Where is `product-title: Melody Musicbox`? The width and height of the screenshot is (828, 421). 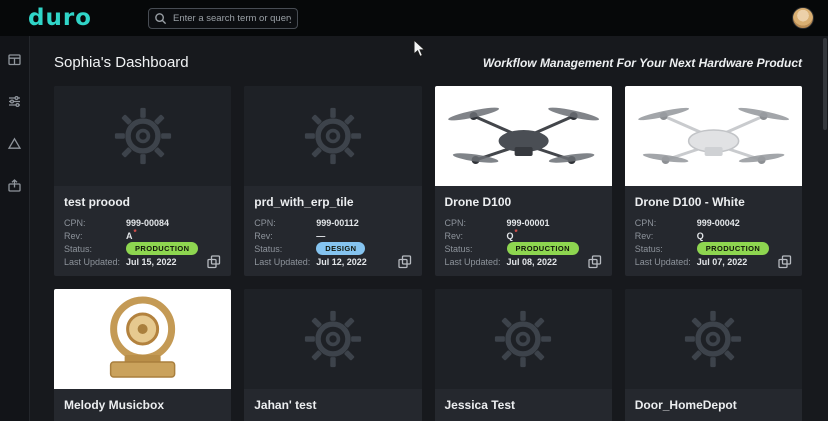
product-title: Melody Musicbox is located at coordinates (114, 405).